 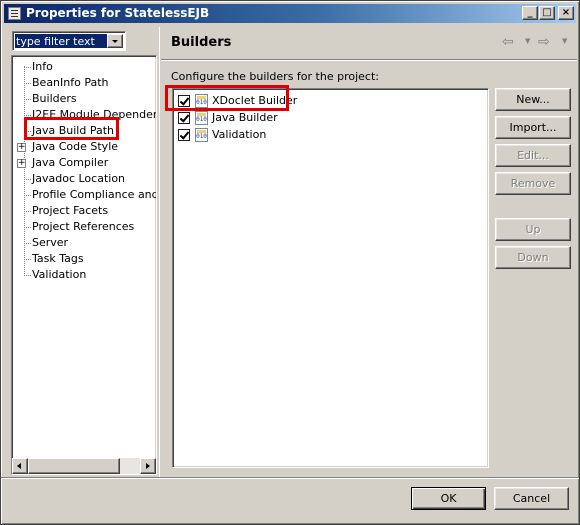 What do you see at coordinates (50, 242) in the screenshot?
I see `tree-item-label: Server` at bounding box center [50, 242].